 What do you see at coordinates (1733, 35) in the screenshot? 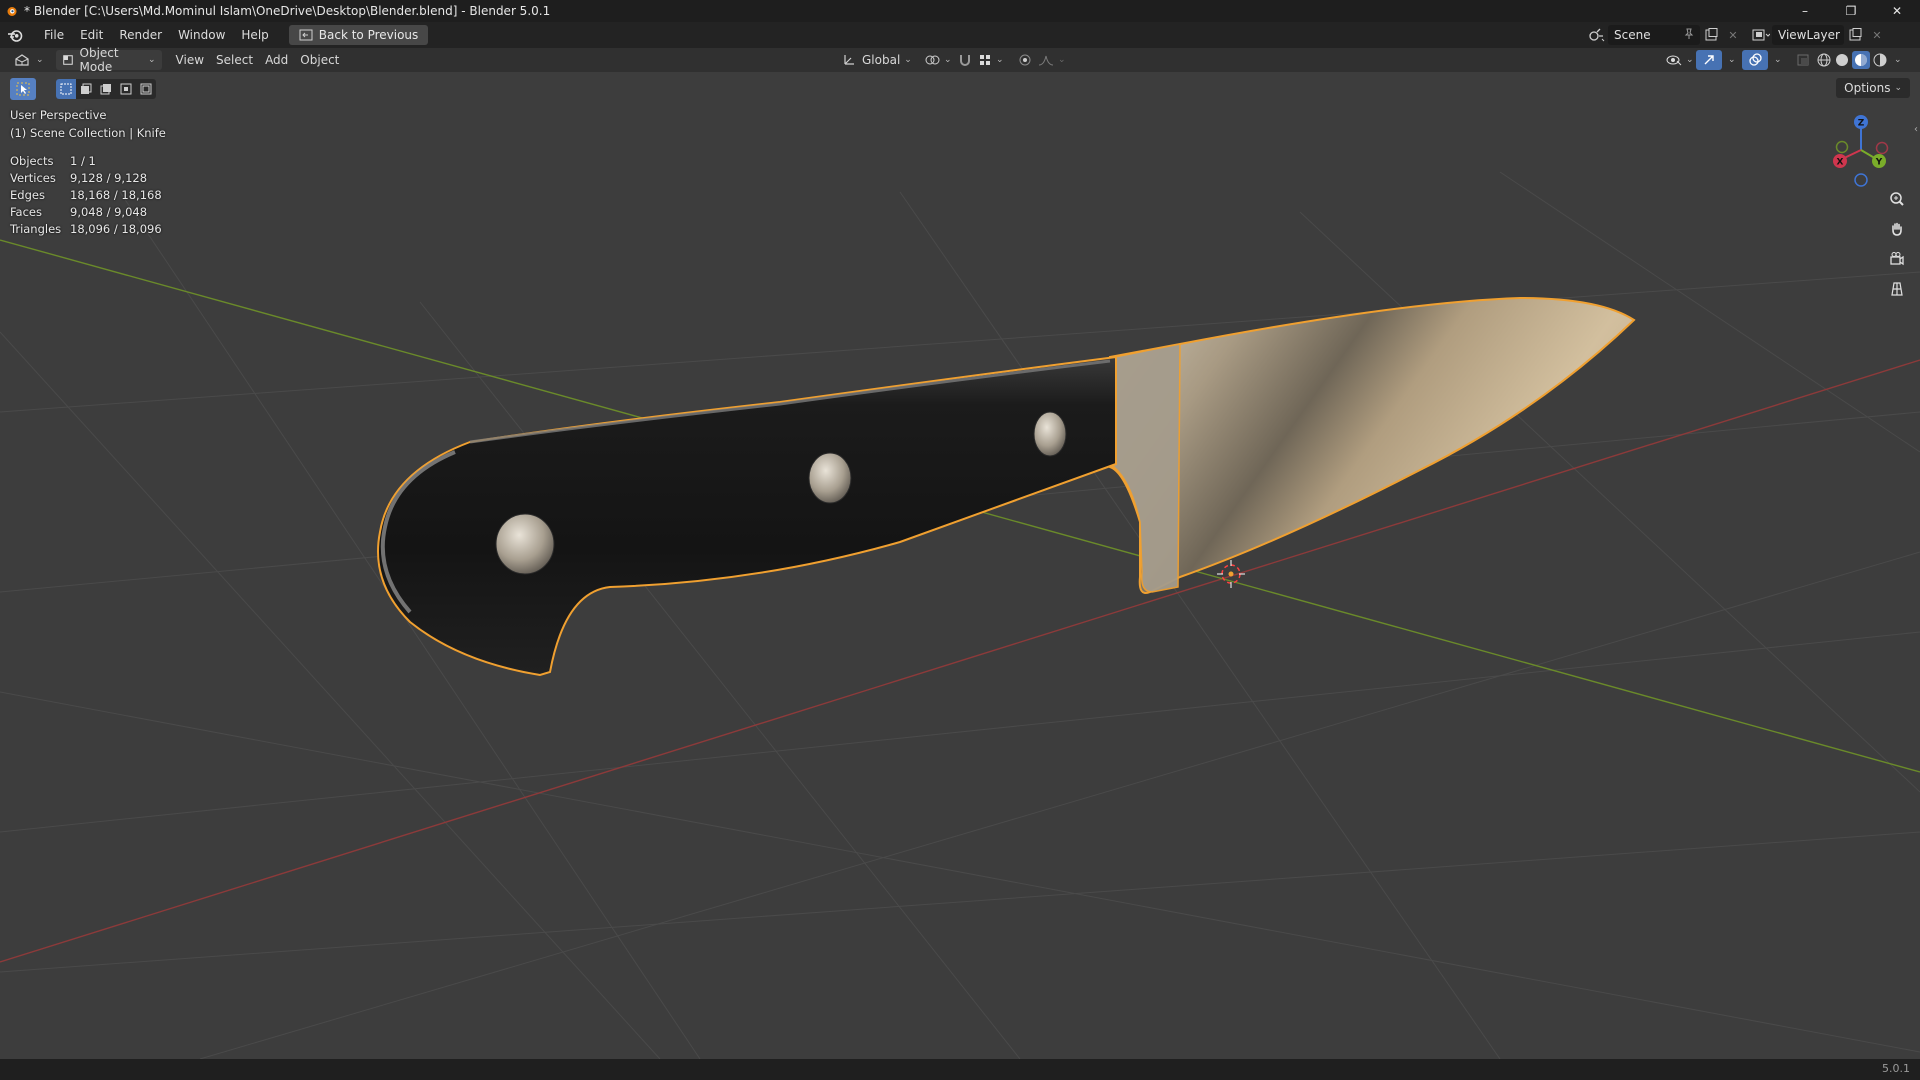
I see `delete-scene-icon: ✕` at bounding box center [1733, 35].